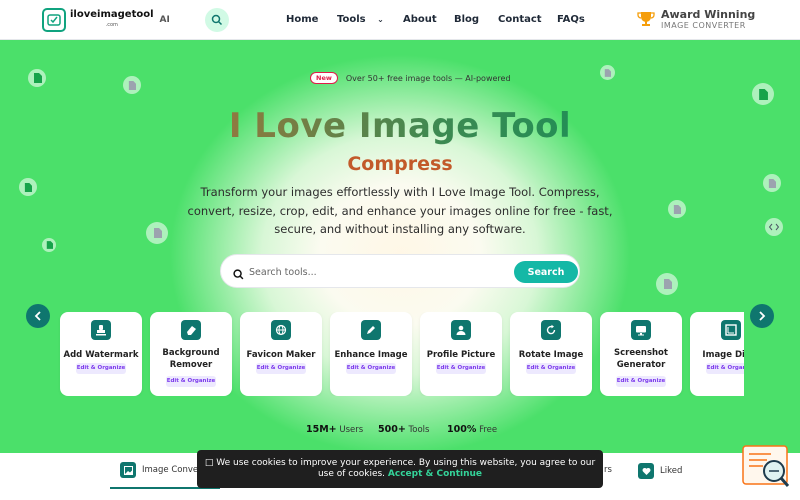 This screenshot has height=500, width=800. I want to click on tool-card-label: Favicon Maker, so click(281, 355).